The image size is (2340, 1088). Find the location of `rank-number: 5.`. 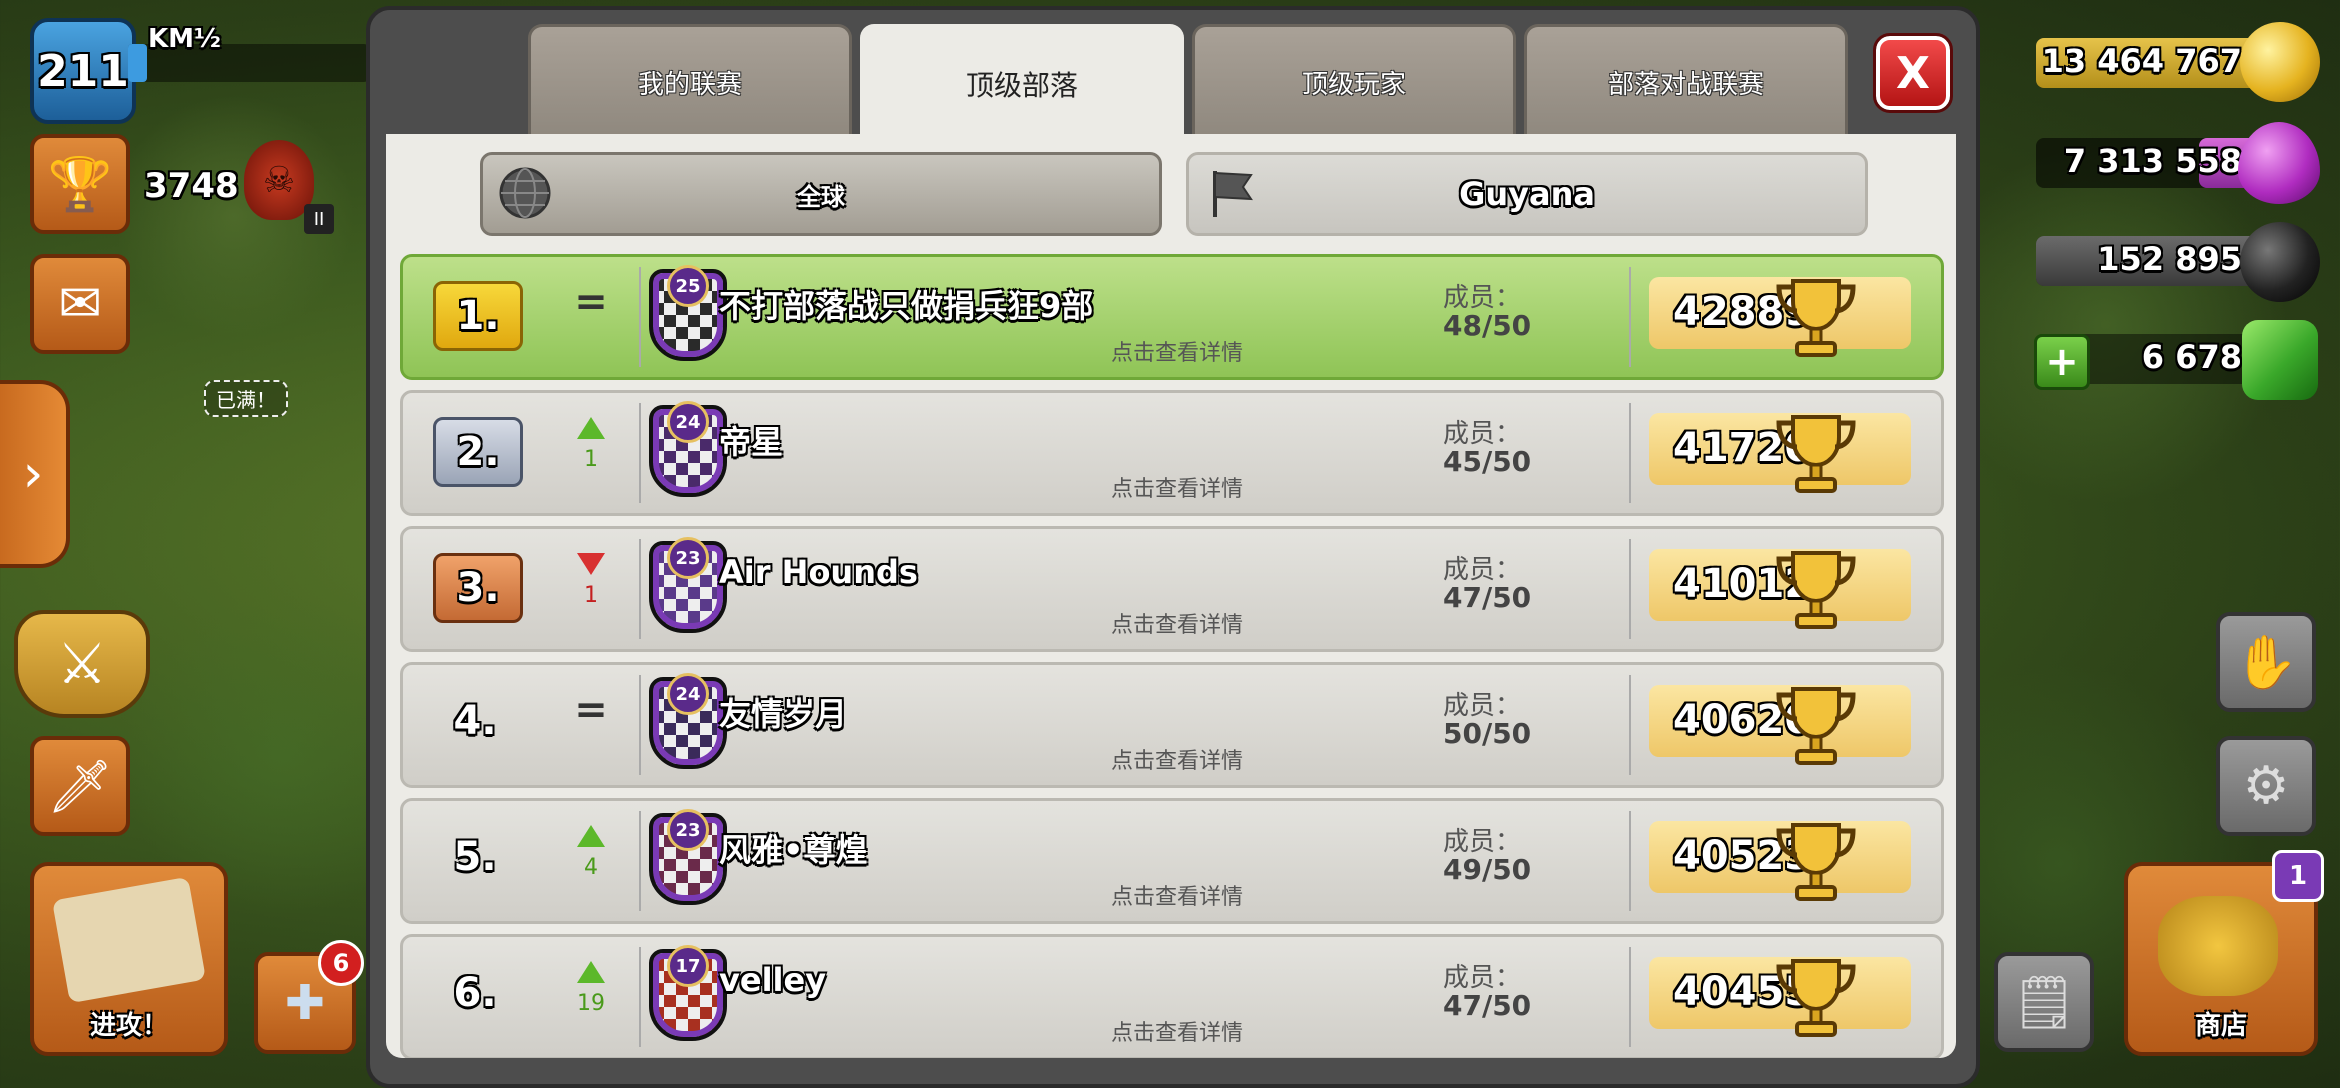

rank-number: 5. is located at coordinates (475, 857).